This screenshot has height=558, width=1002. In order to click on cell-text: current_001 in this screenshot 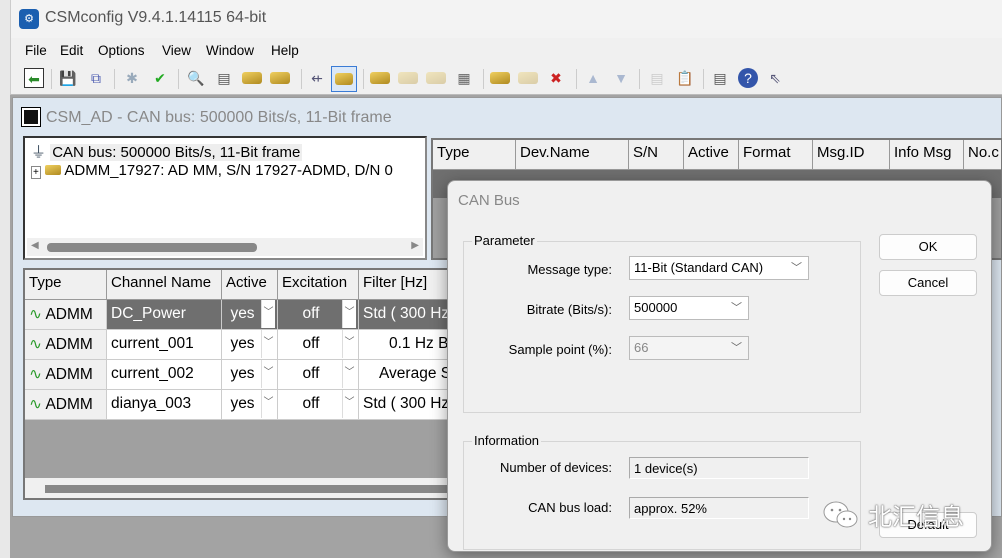, I will do `click(152, 343)`.